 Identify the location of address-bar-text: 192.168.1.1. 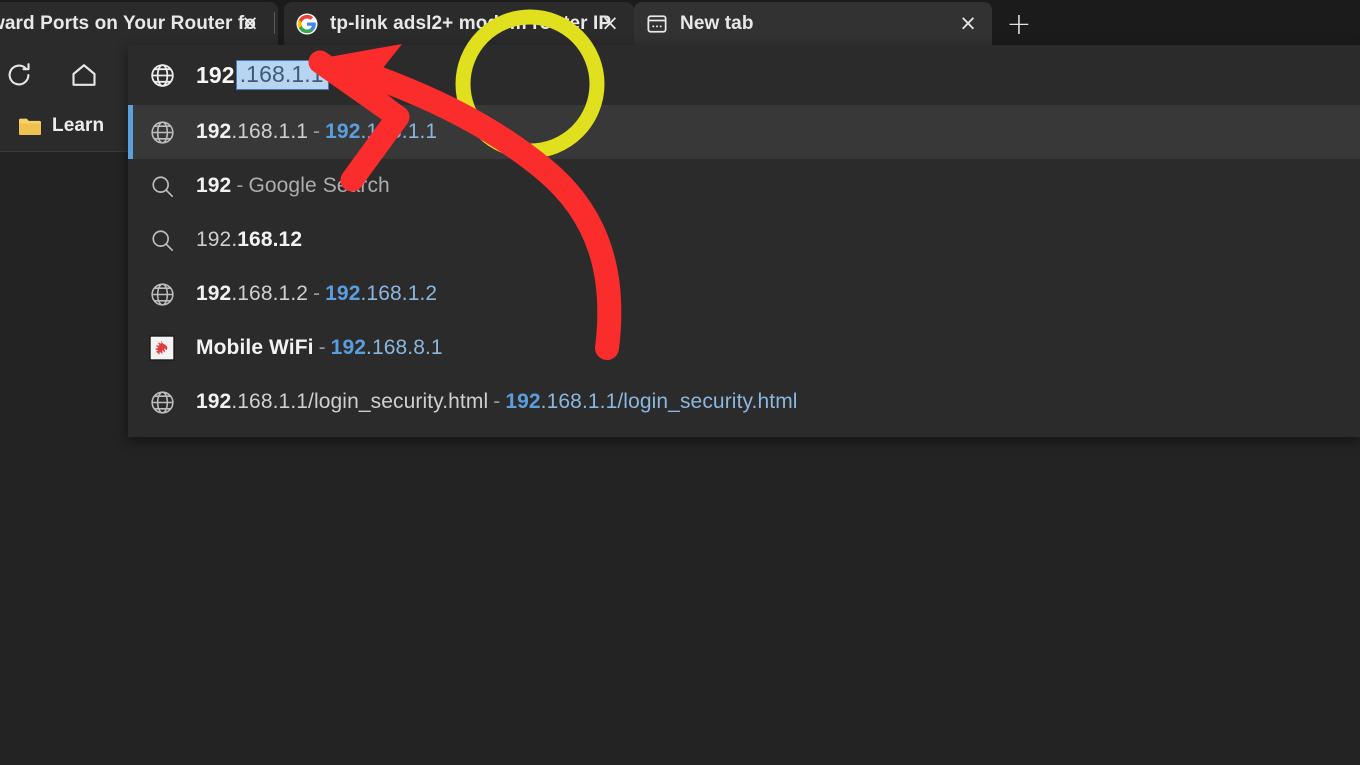
(262, 75).